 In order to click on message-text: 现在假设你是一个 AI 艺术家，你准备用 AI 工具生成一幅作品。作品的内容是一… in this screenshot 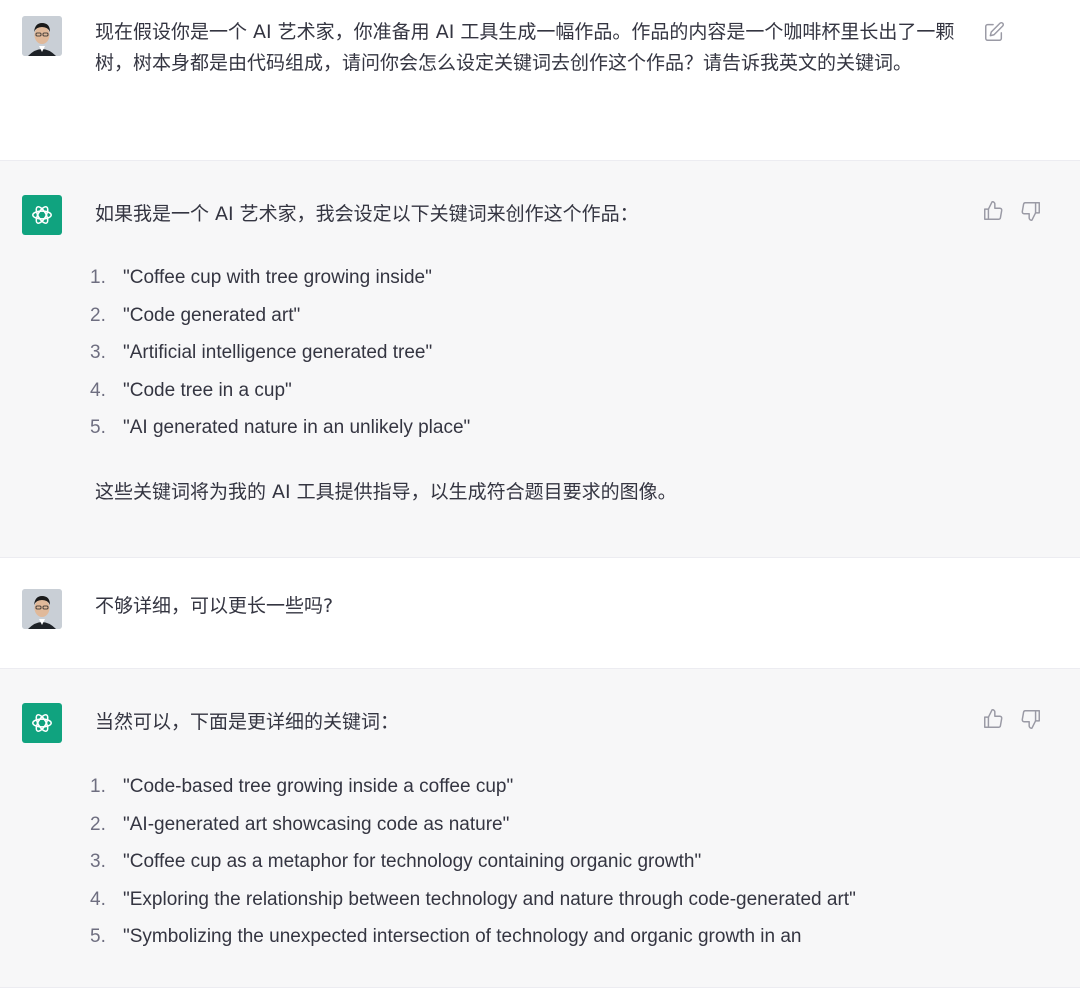, I will do `click(525, 47)`.